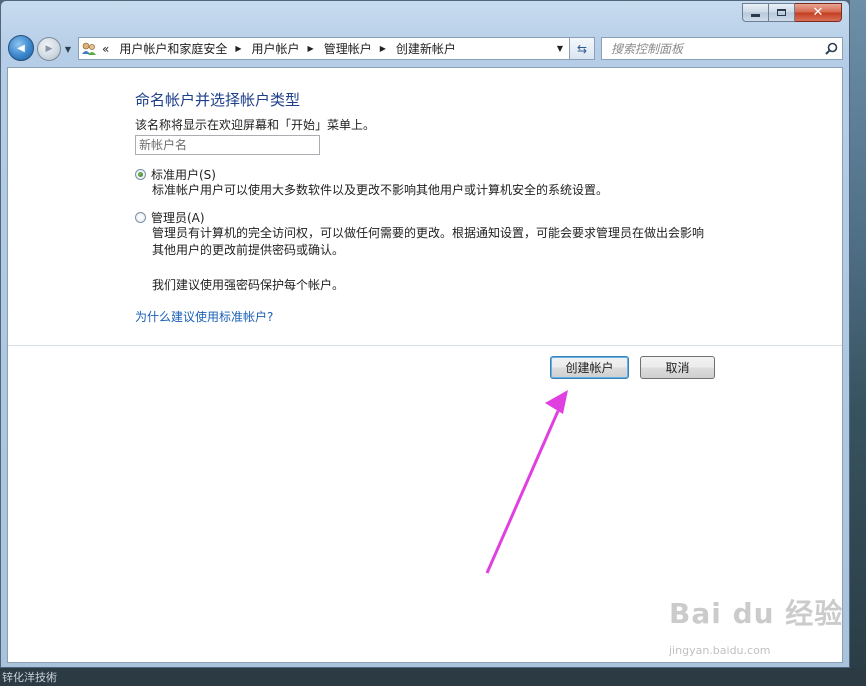 The image size is (866, 686). I want to click on annotation-arrow, so click(526, 482).